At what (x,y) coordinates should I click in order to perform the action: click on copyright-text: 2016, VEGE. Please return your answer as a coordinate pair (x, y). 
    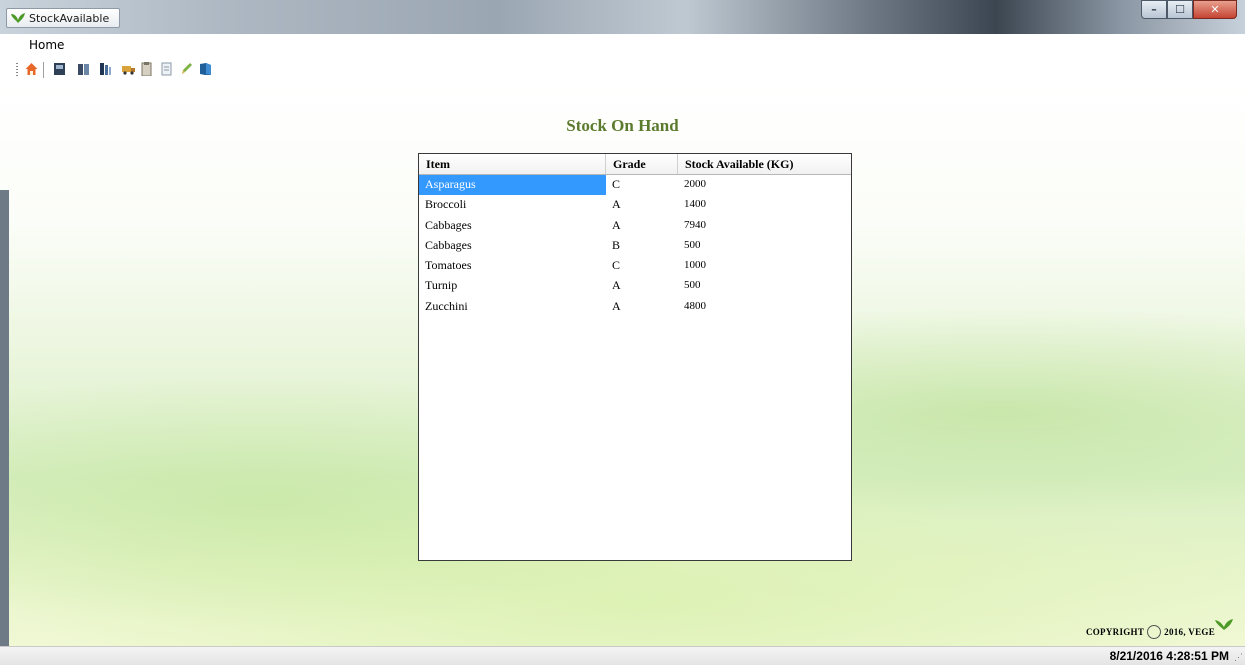
    Looking at the image, I should click on (1189, 632).